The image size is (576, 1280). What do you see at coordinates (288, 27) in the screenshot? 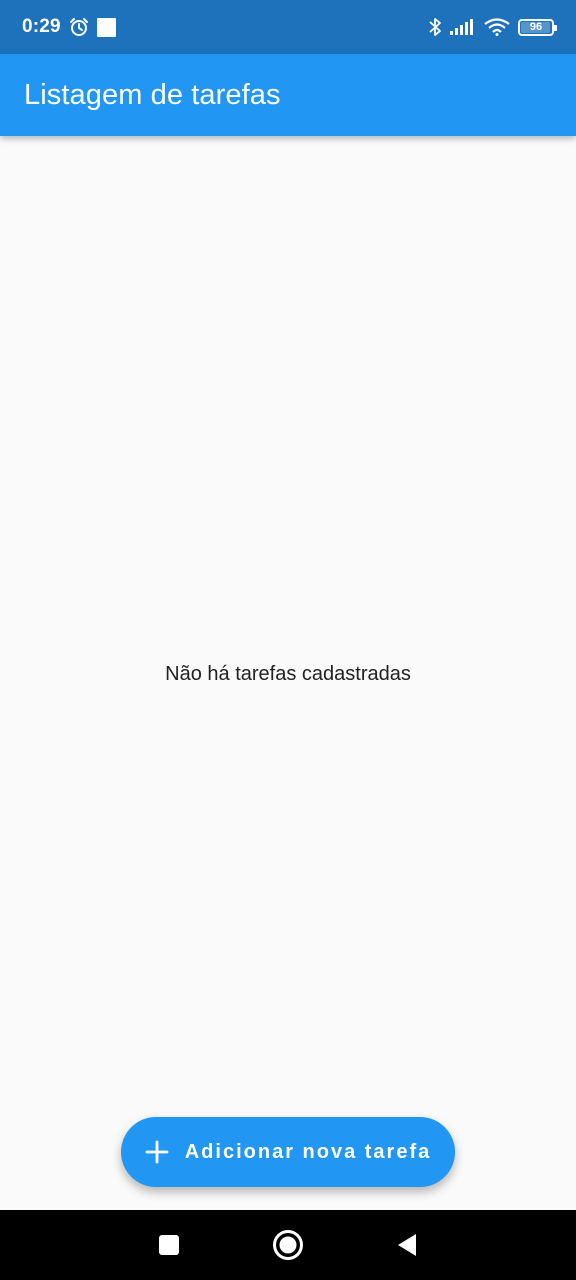
I see `status-bar: 0:29 96` at bounding box center [288, 27].